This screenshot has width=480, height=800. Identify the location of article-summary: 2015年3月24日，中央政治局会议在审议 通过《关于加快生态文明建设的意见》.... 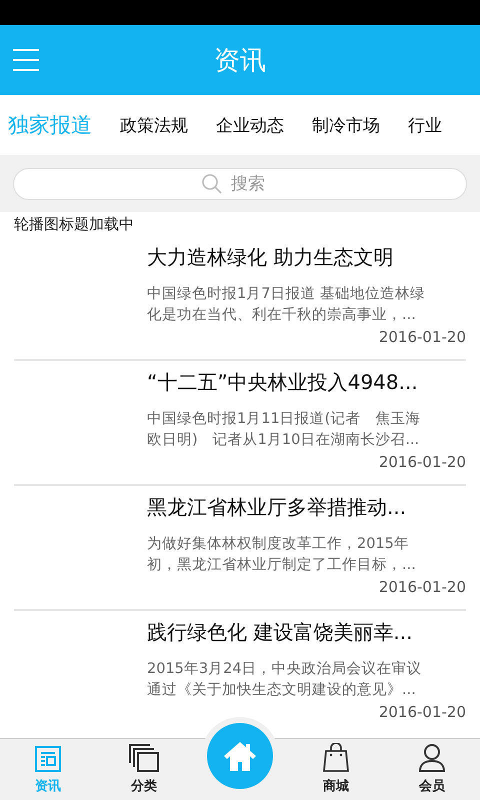
(285, 680).